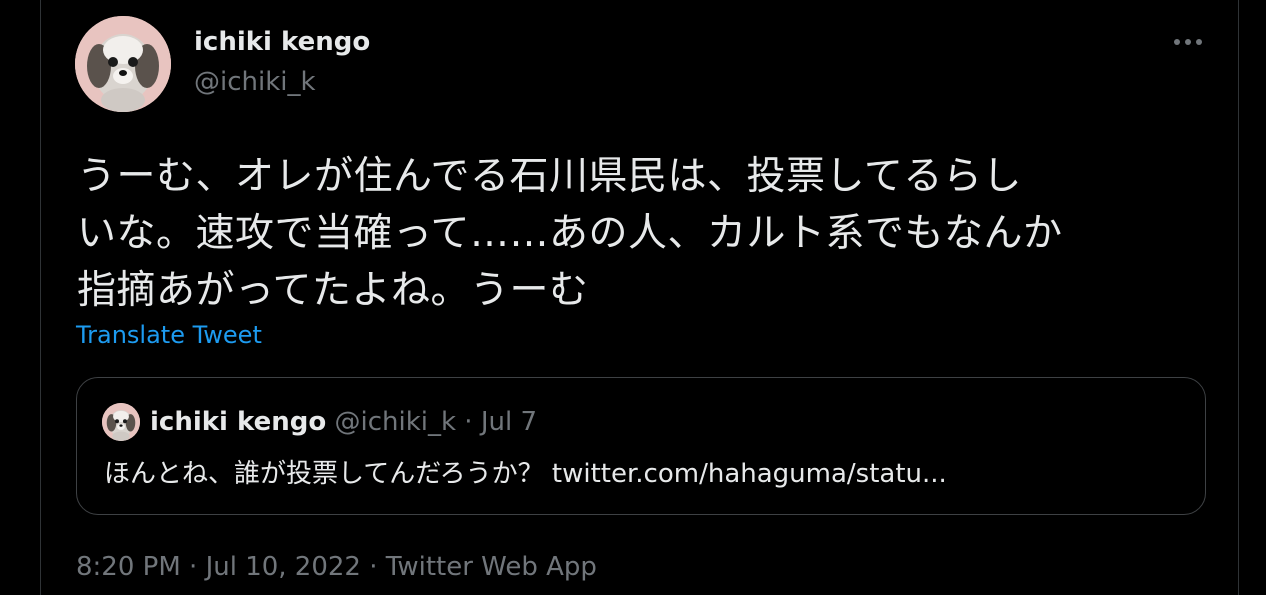 Image resolution: width=1266 pixels, height=595 pixels. Describe the element at coordinates (549, 176) in the screenshot. I see `tweet-text-line: うーむ、オレが住んでる石川県民は、投票してるらし` at that location.